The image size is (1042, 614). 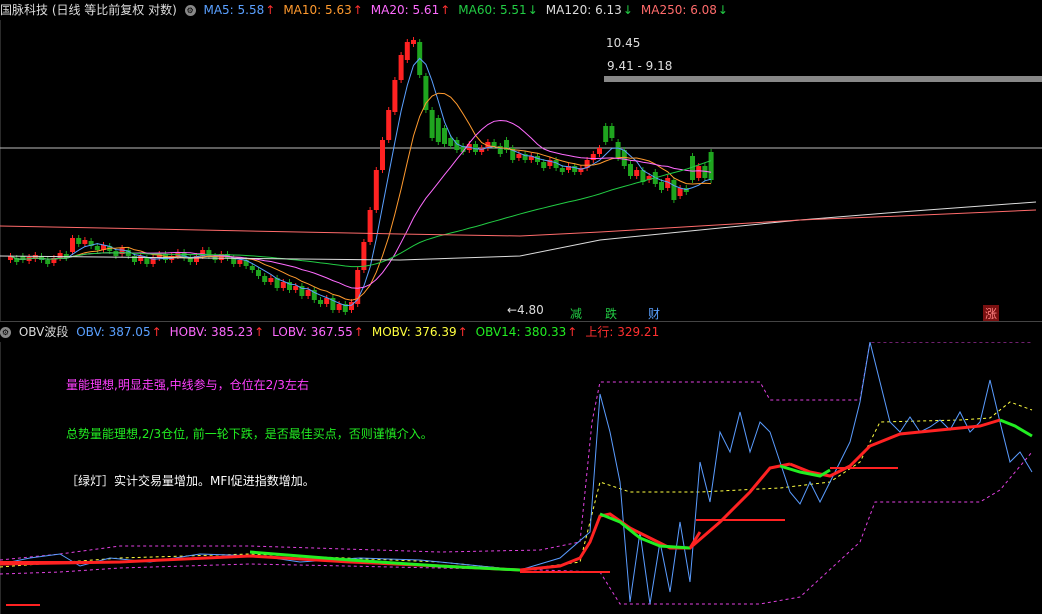 I want to click on obv14-line-red, so click(x=740, y=506).